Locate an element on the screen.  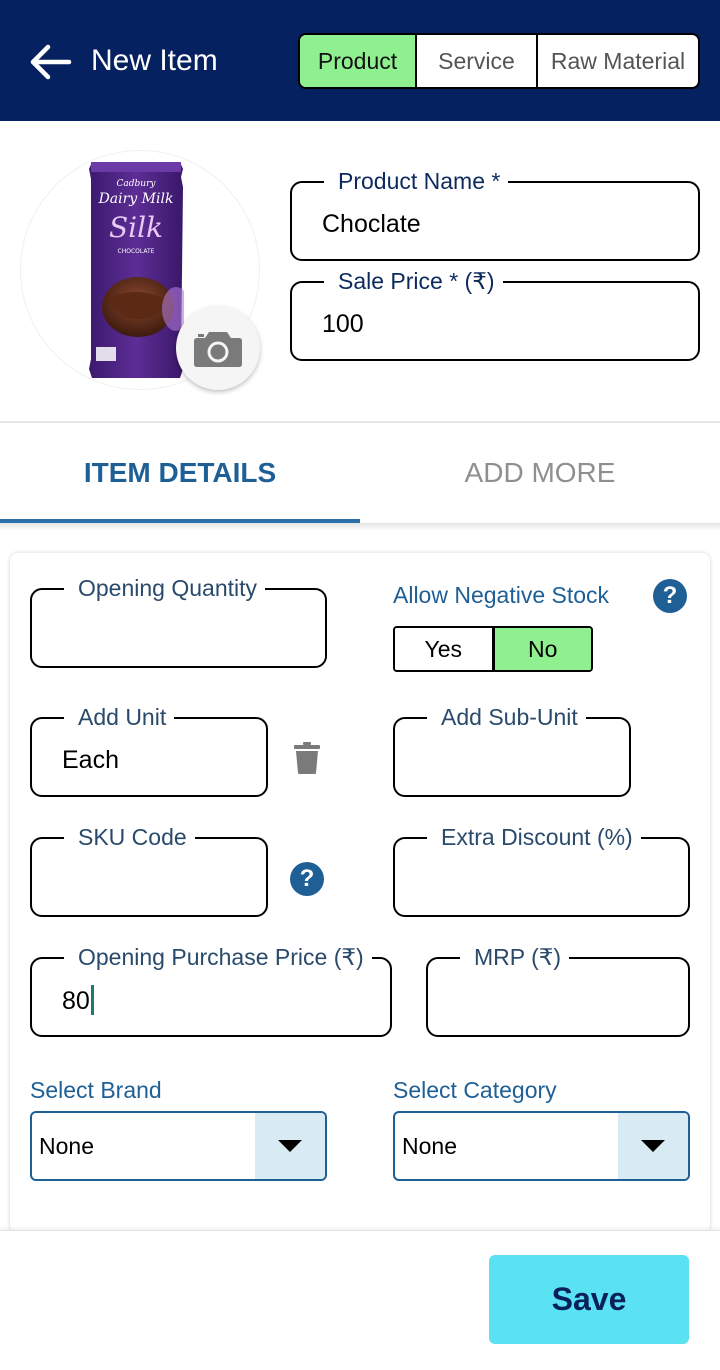
select-category-label: Select Category is located at coordinates (475, 1090).